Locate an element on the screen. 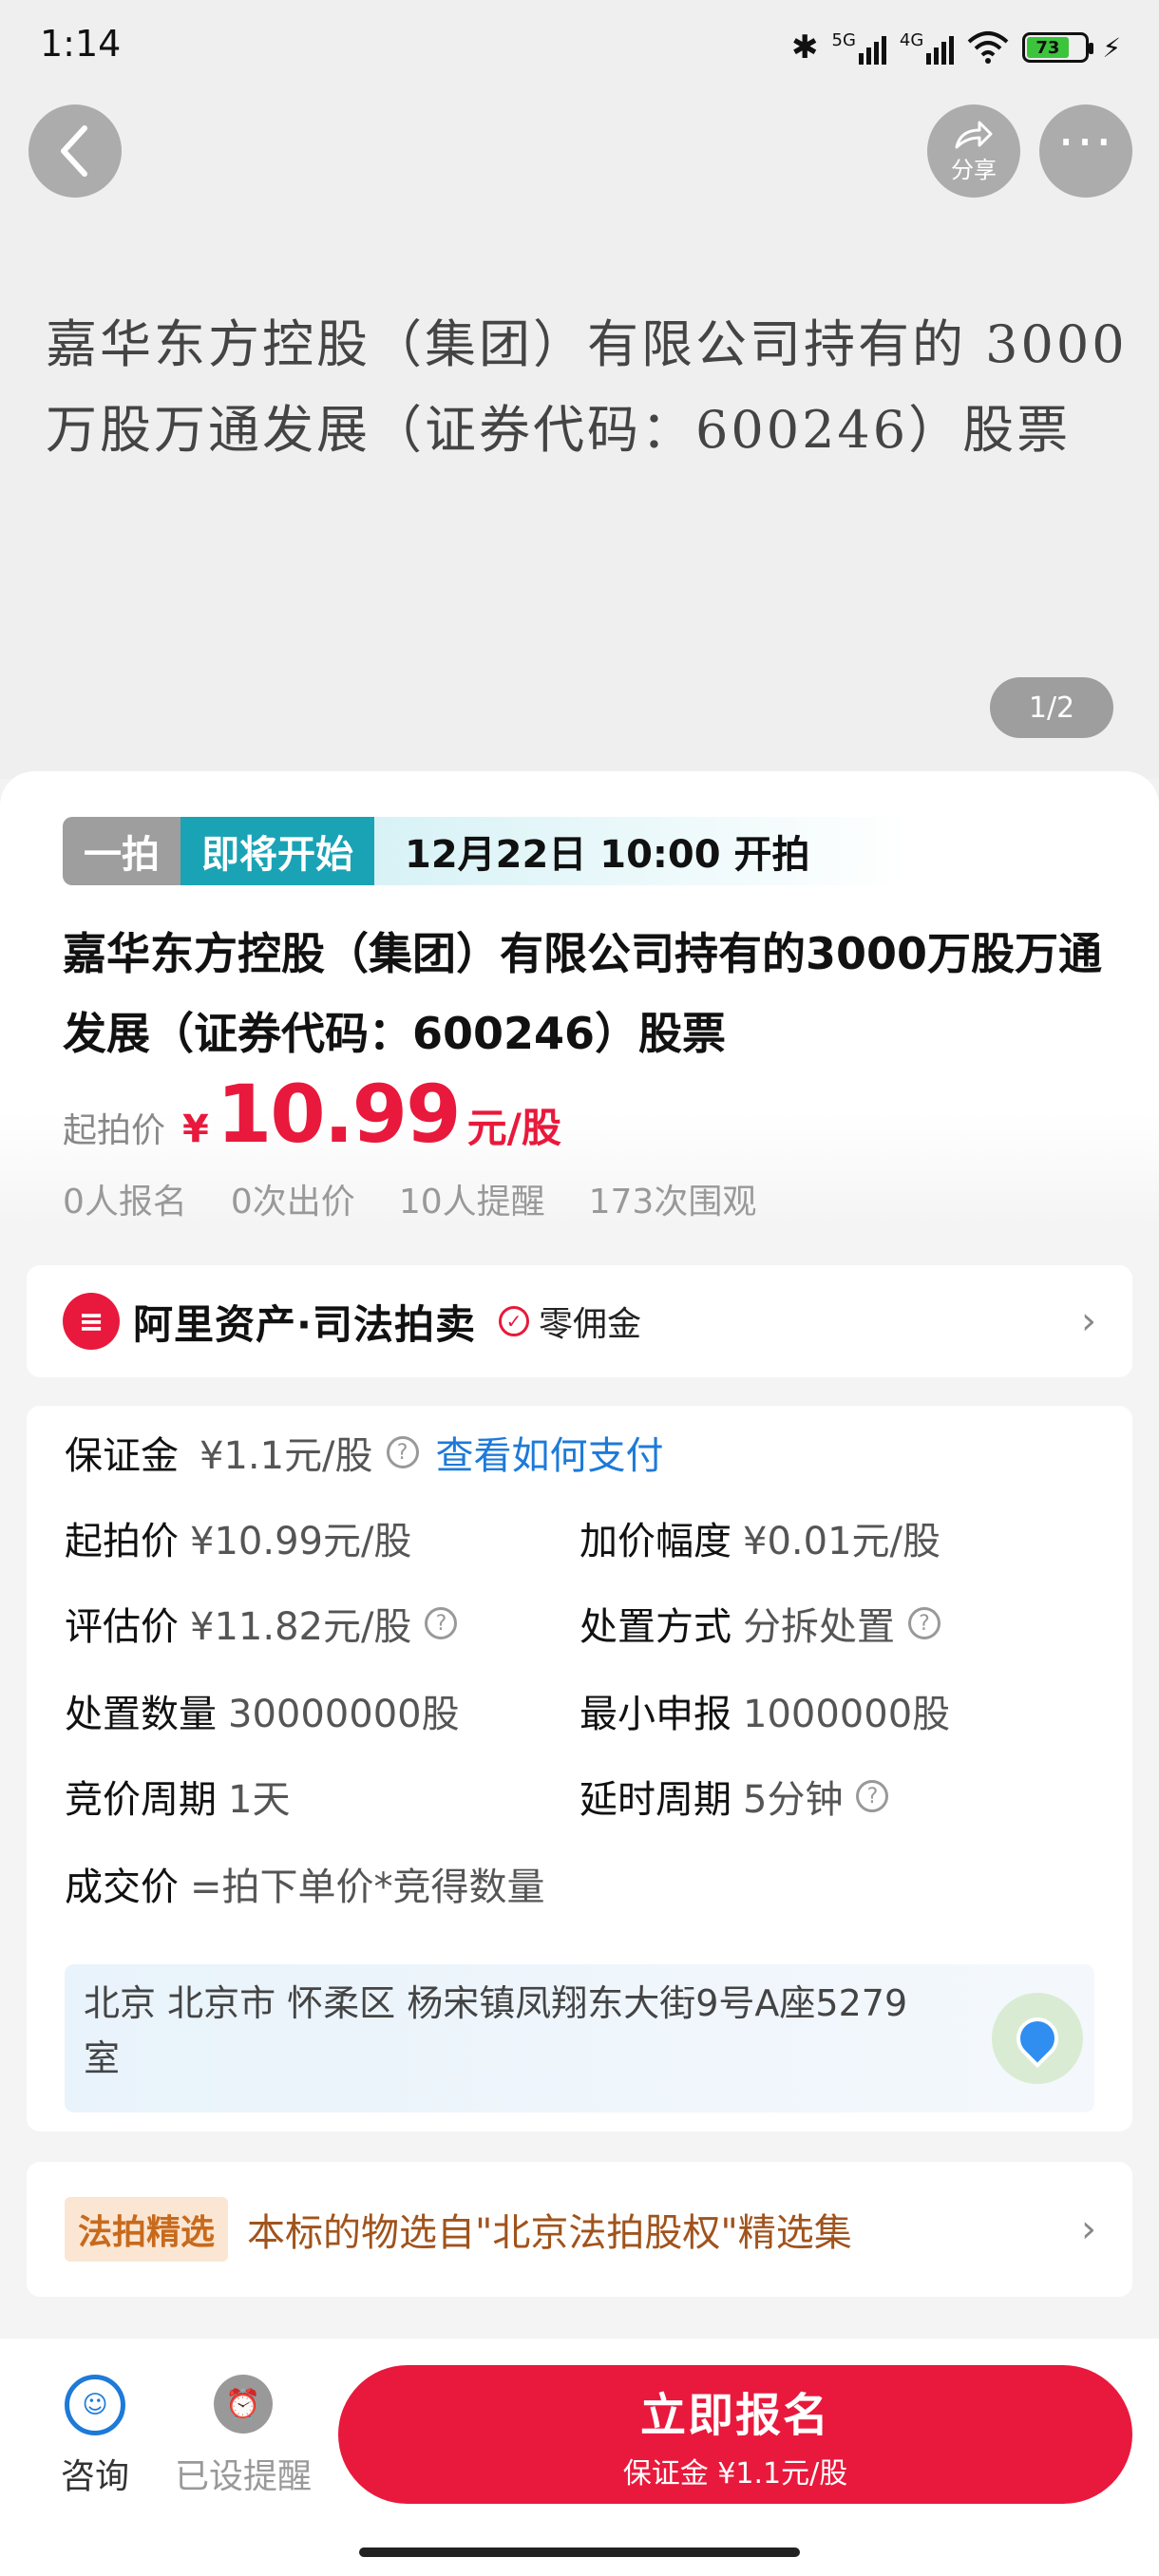 The height and width of the screenshot is (2576, 1159). curated-text: 本标的物选自"北京法拍股权"精选集 is located at coordinates (549, 2233).